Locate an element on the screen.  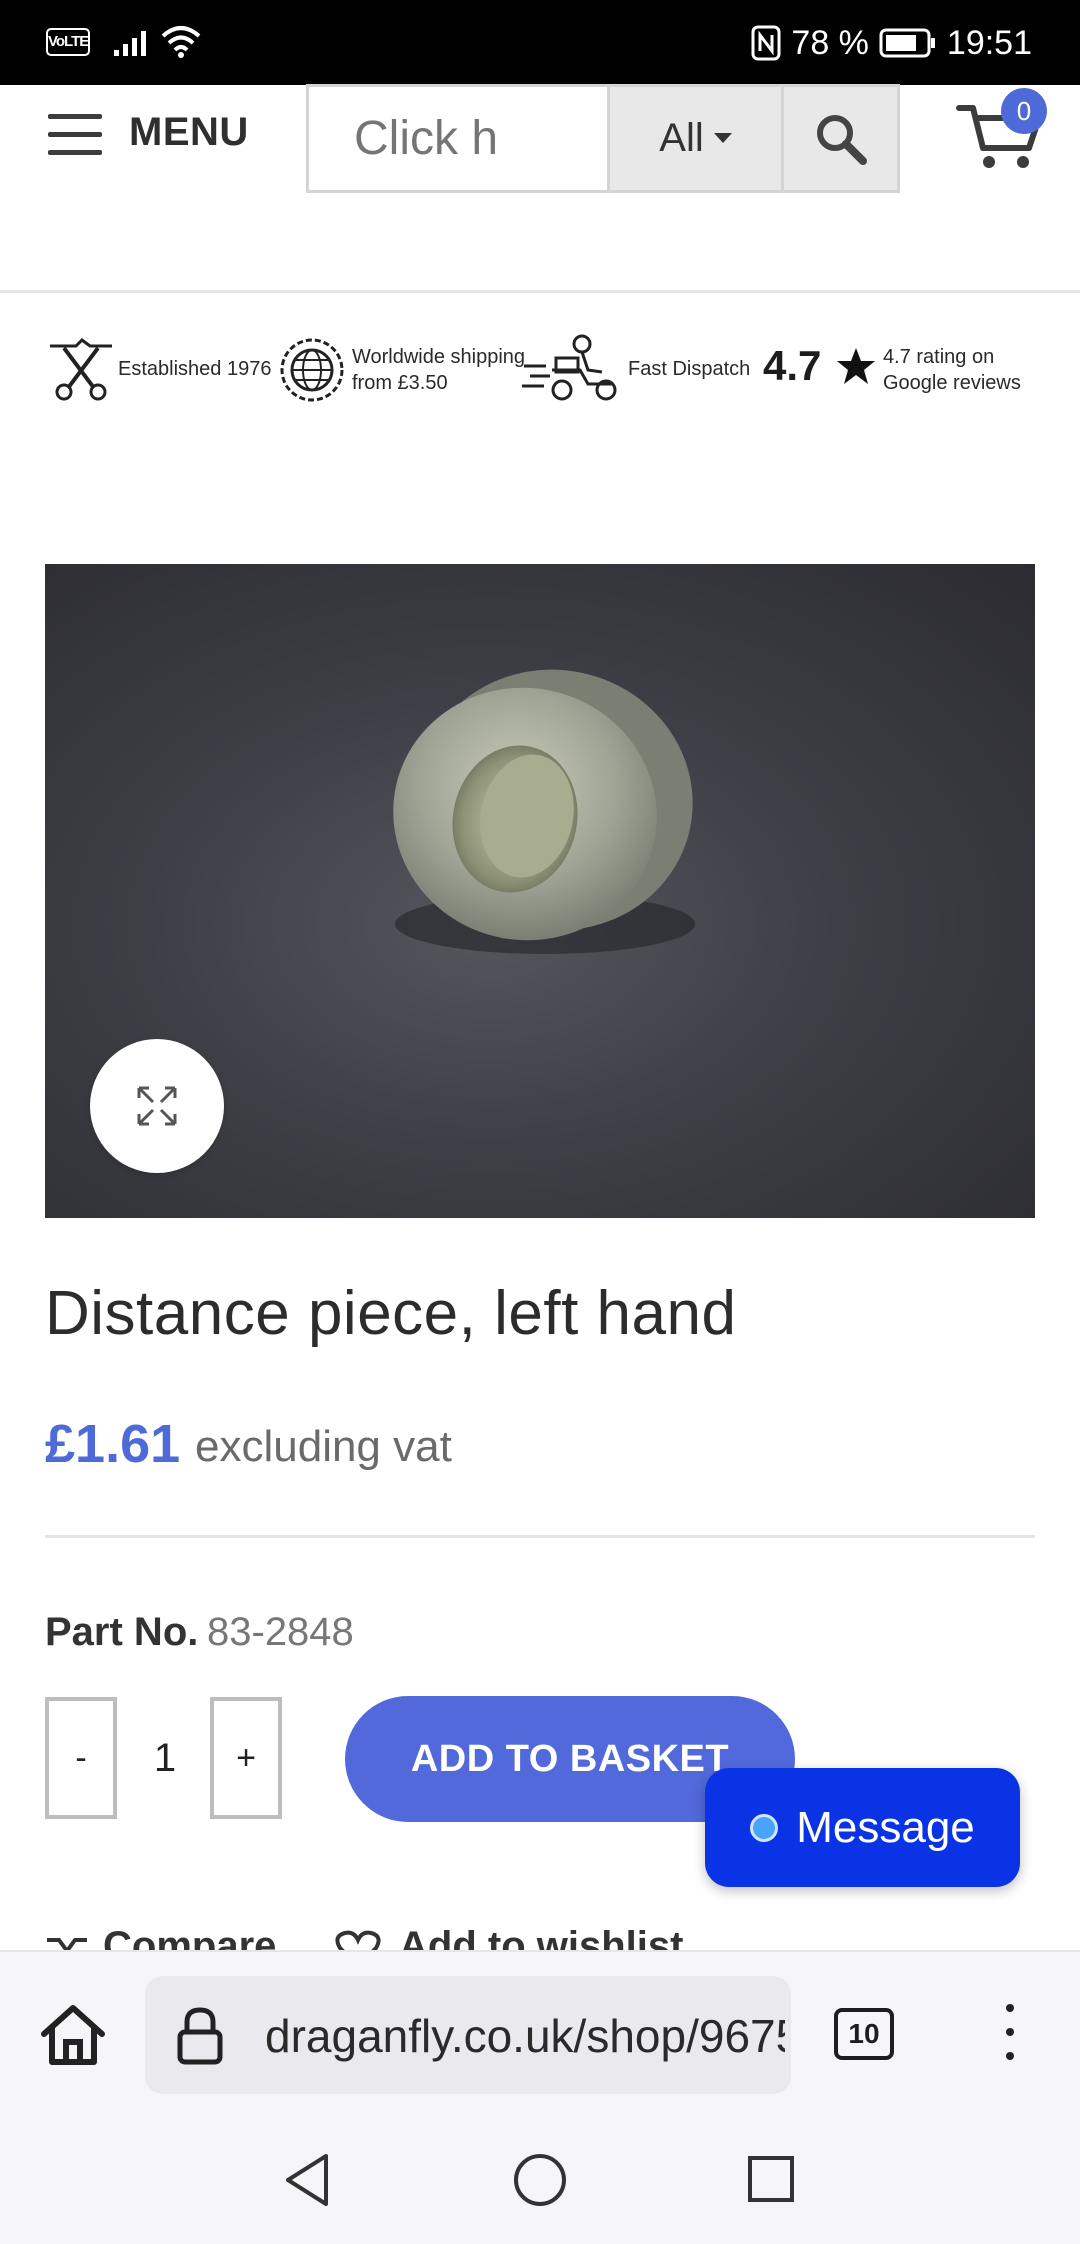
rating-value: 4.7 is located at coordinates (792, 365).